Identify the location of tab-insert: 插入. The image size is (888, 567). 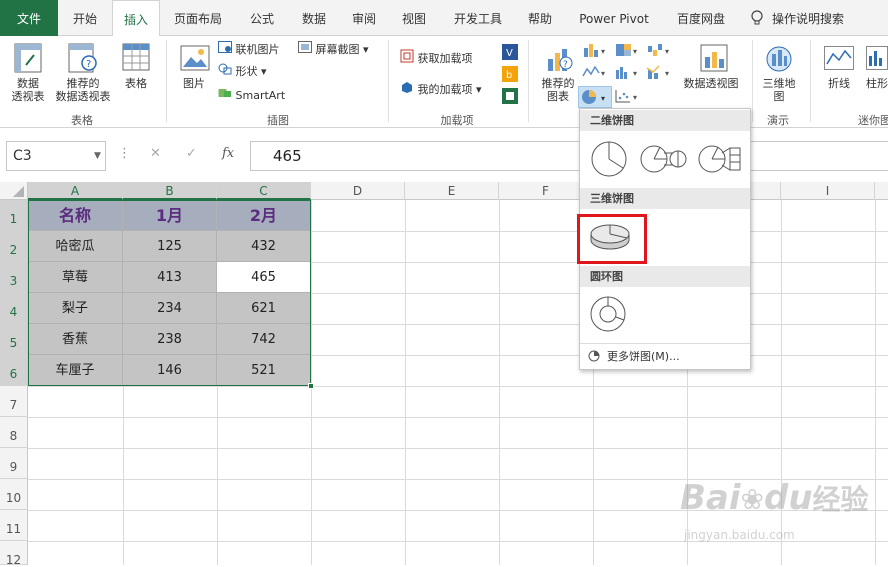
(136, 18).